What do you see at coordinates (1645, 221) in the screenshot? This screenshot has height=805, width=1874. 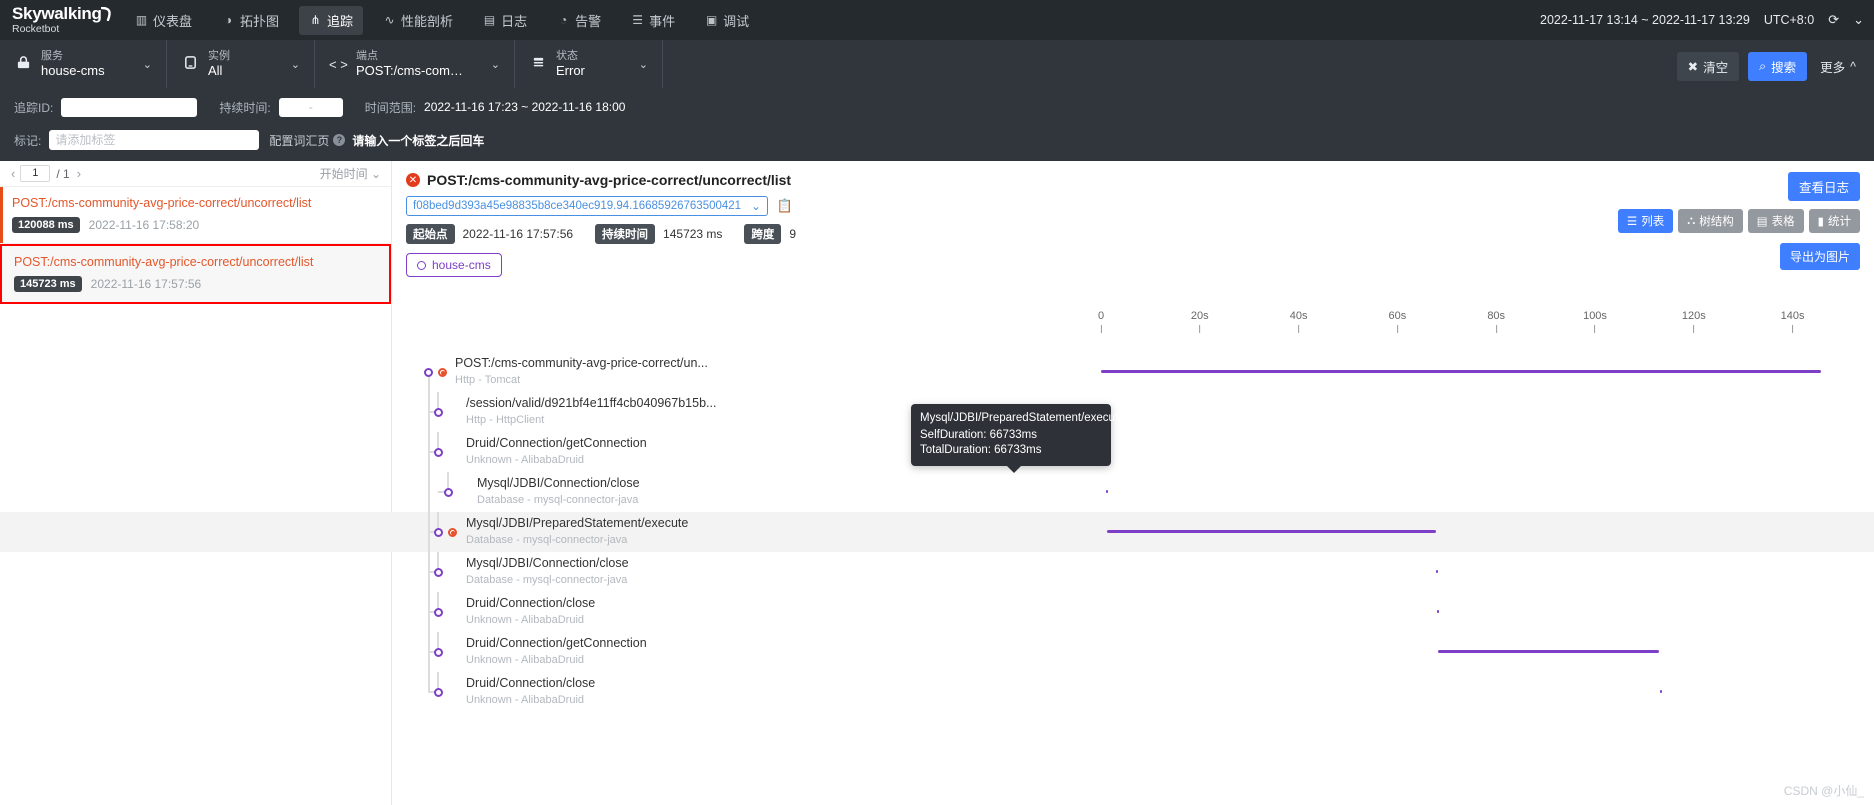 I see `tab-list: ☰ 列表` at bounding box center [1645, 221].